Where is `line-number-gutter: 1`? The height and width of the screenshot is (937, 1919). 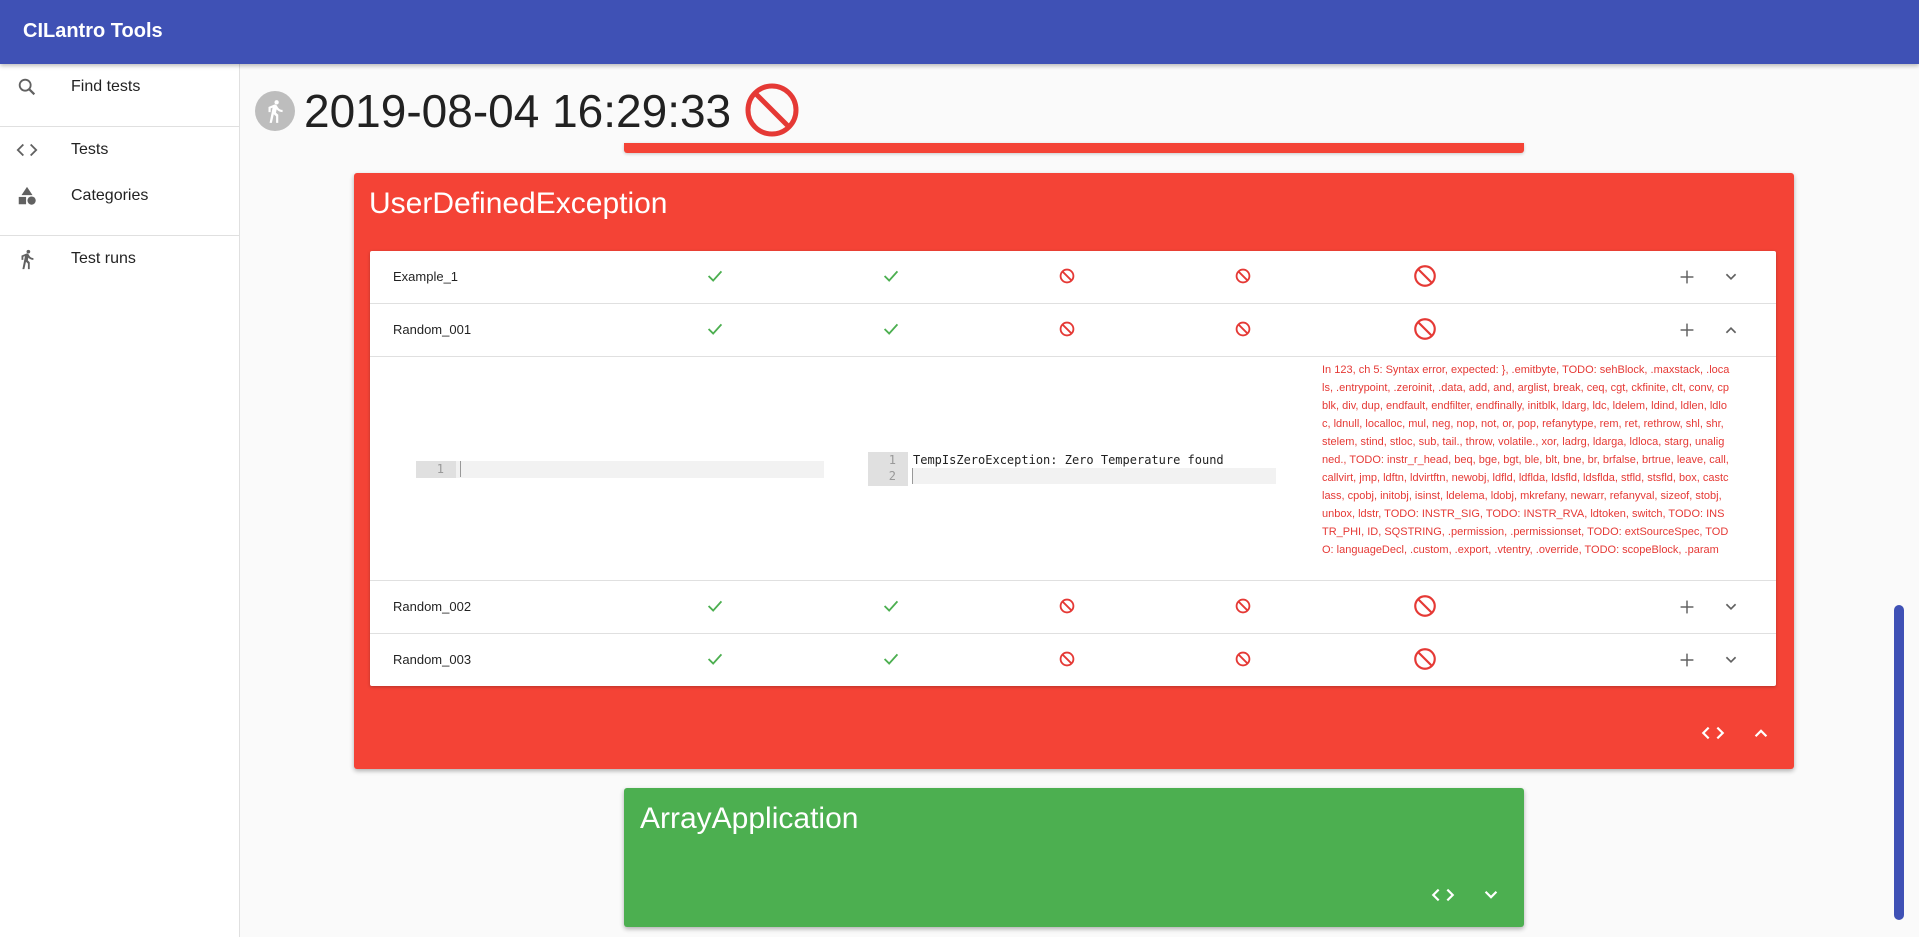
line-number-gutter: 1 is located at coordinates (436, 469).